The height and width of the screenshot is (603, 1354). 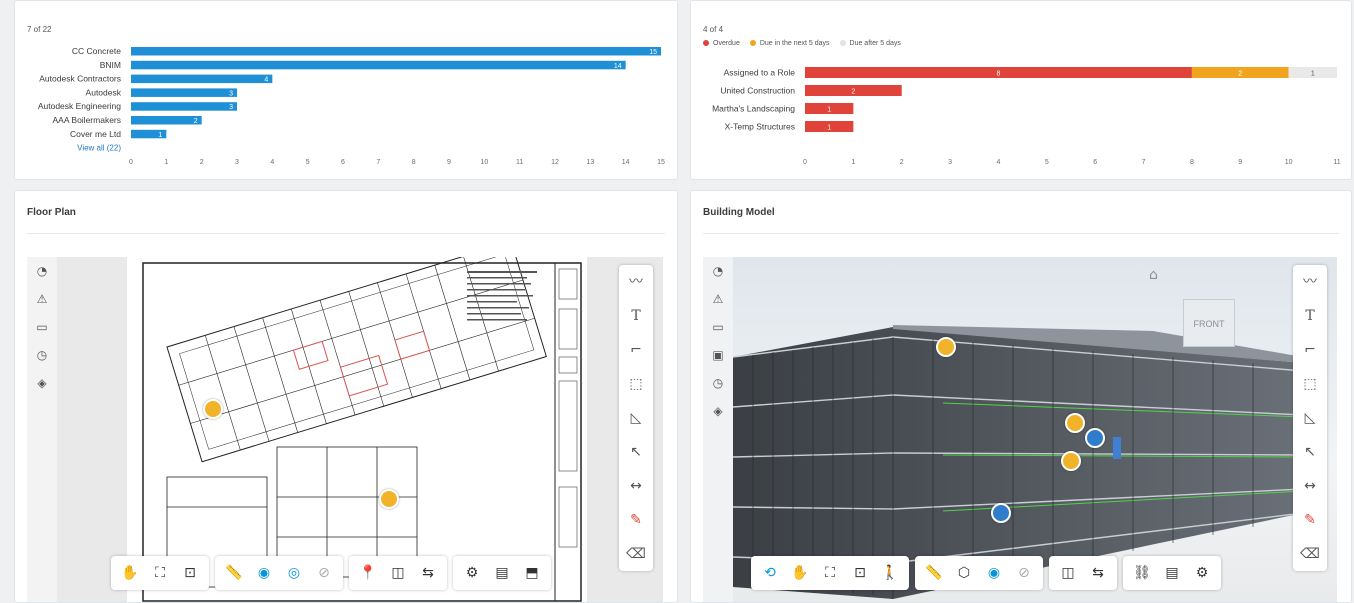 I want to click on x-tick-label: 13, so click(x=590, y=162).